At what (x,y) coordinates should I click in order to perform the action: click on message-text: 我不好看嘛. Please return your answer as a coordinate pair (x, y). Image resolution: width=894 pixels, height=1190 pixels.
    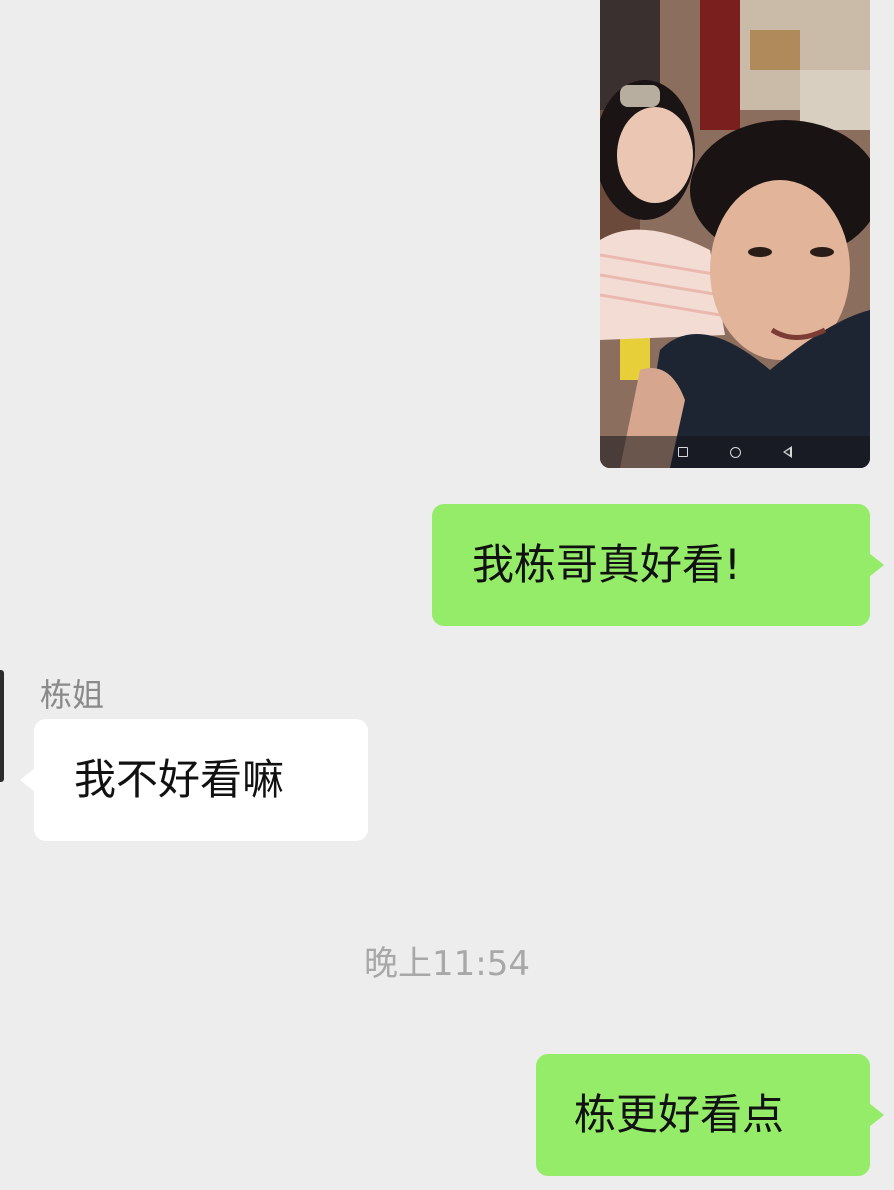
    Looking at the image, I should click on (179, 779).